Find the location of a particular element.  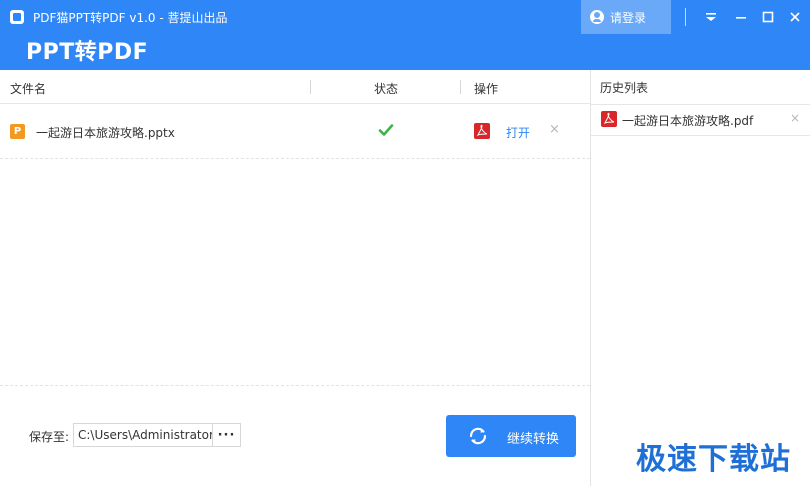

app-logo-icon is located at coordinates (17, 17).